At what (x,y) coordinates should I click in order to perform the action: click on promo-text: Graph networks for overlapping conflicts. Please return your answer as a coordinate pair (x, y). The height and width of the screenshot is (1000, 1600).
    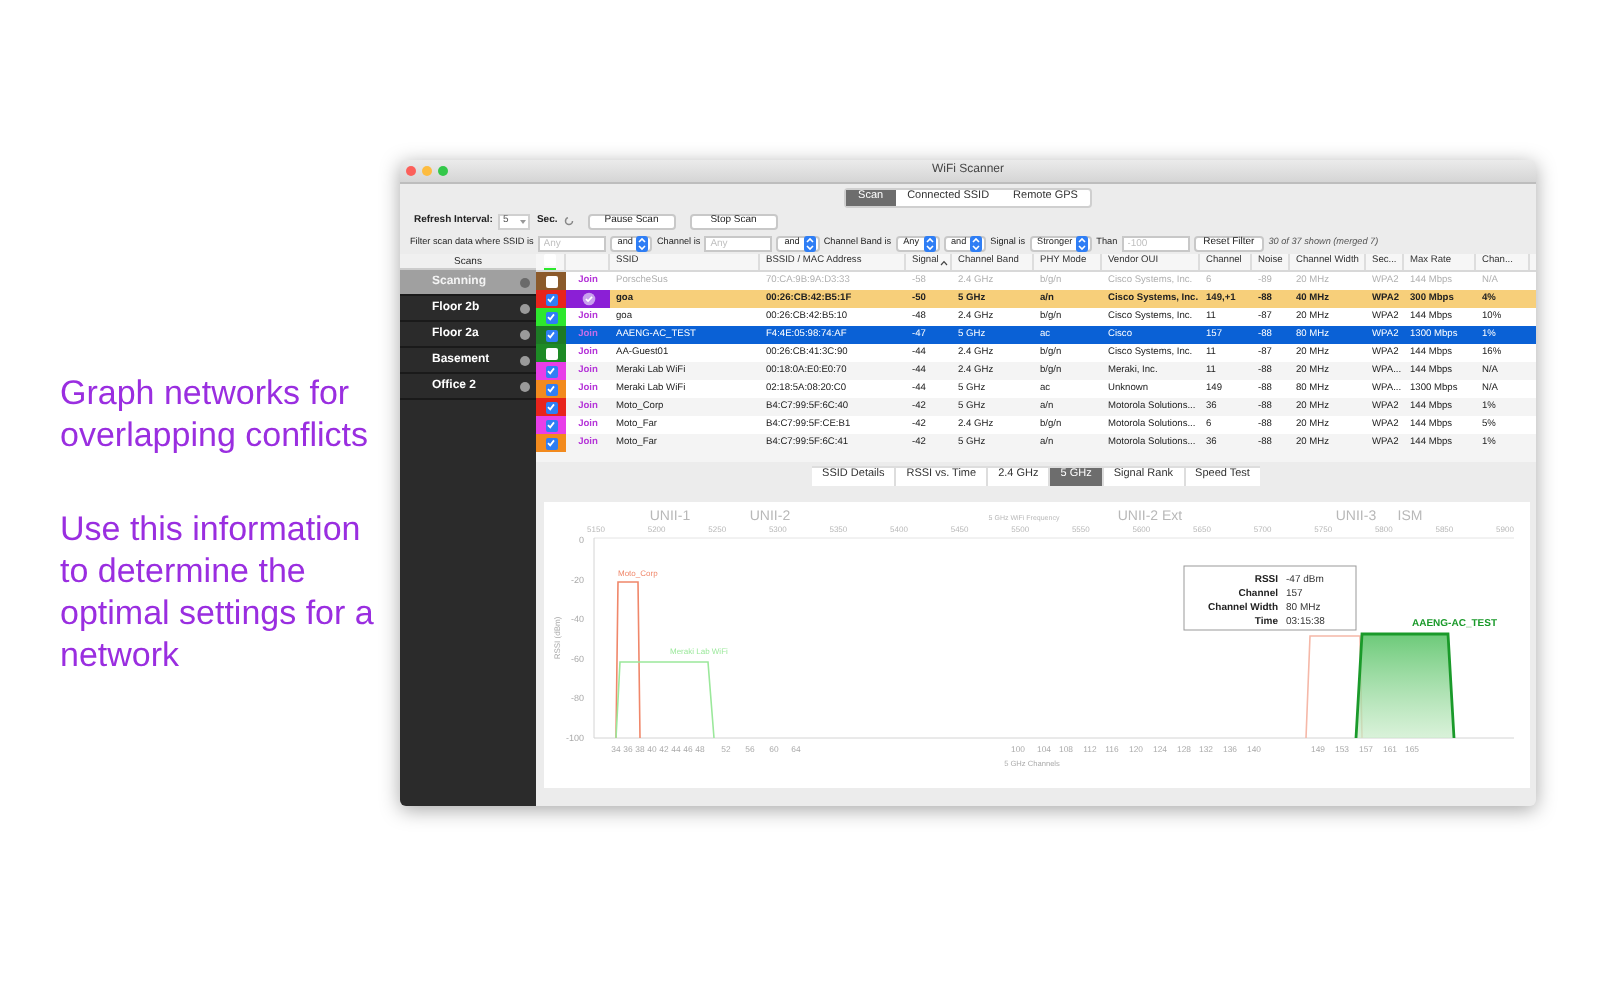
    Looking at the image, I should click on (215, 414).